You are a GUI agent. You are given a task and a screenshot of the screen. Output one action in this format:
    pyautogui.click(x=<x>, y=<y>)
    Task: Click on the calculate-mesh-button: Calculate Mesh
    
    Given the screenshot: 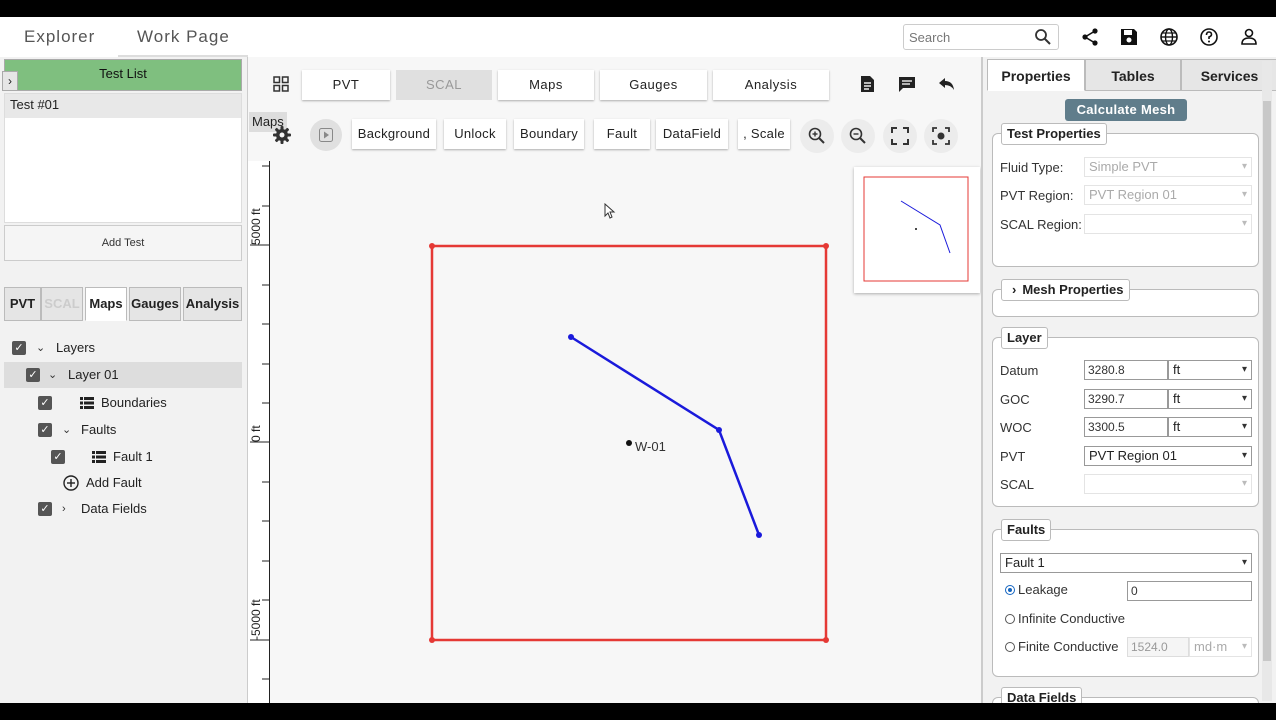 What is the action you would take?
    pyautogui.click(x=1126, y=110)
    